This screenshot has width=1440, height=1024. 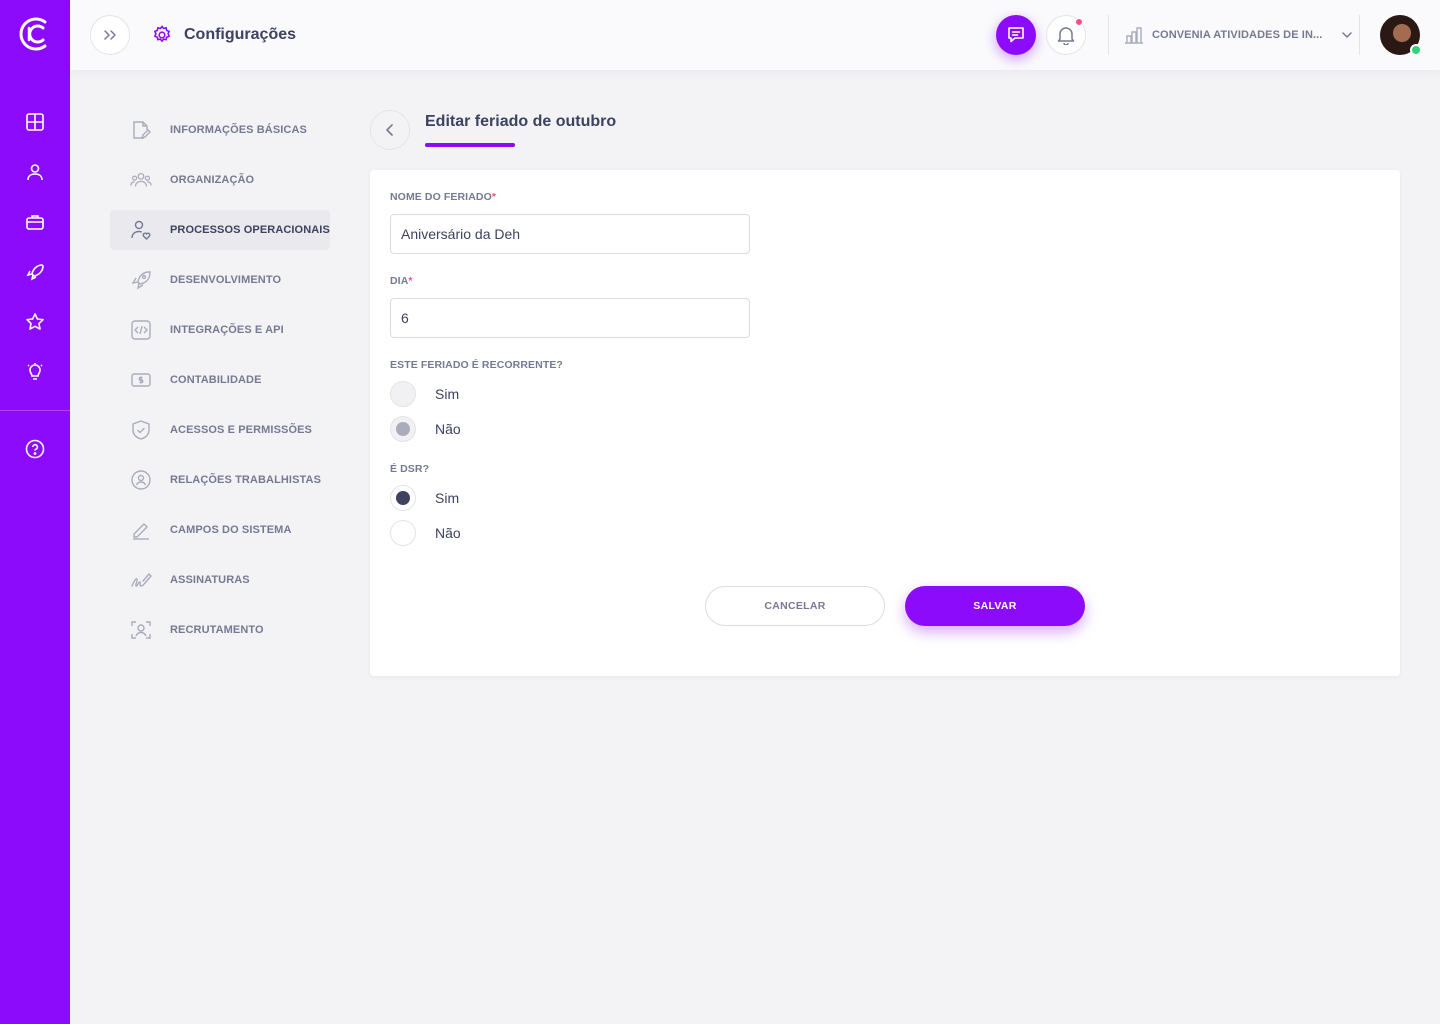 What do you see at coordinates (220, 430) in the screenshot?
I see `menu-item-acessos-e-permissoes: ACESSOS E PERMISSÕES` at bounding box center [220, 430].